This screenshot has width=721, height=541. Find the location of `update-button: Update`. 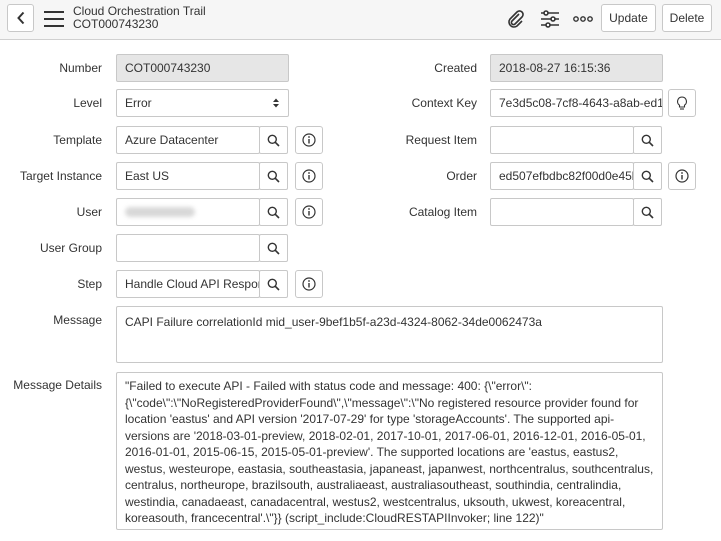

update-button: Update is located at coordinates (628, 18).